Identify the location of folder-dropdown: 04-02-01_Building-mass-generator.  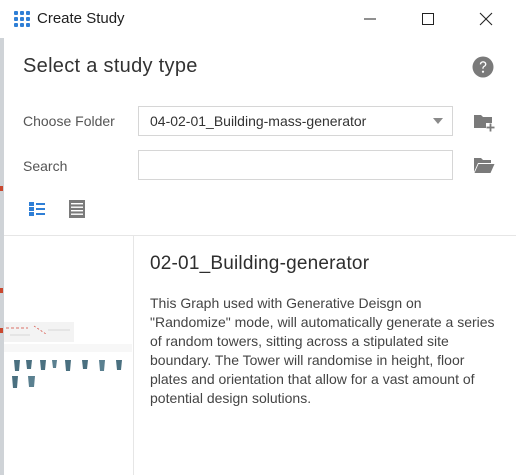
(295, 121).